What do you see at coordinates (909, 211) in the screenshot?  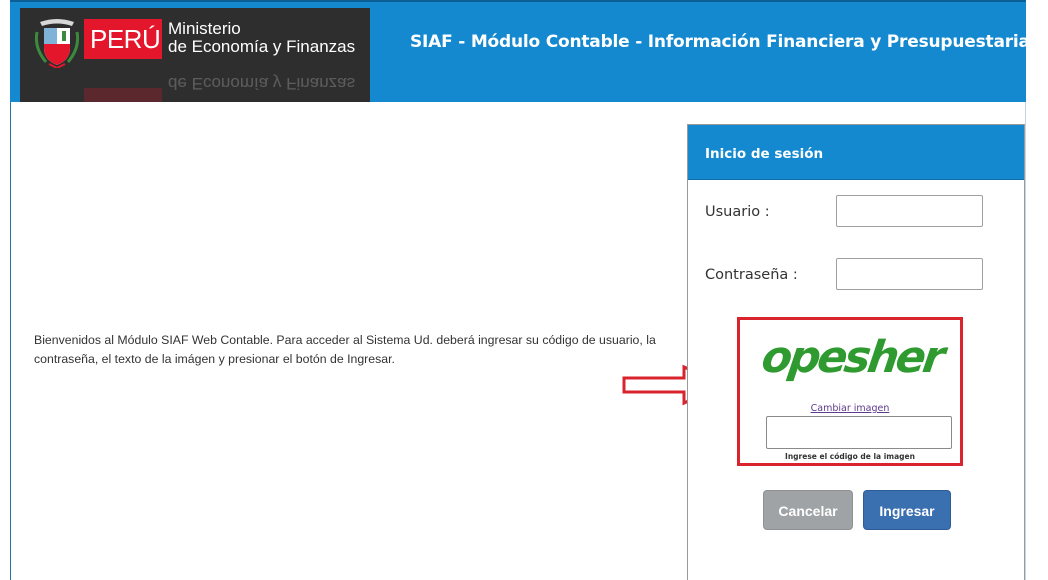 I see `user-input` at bounding box center [909, 211].